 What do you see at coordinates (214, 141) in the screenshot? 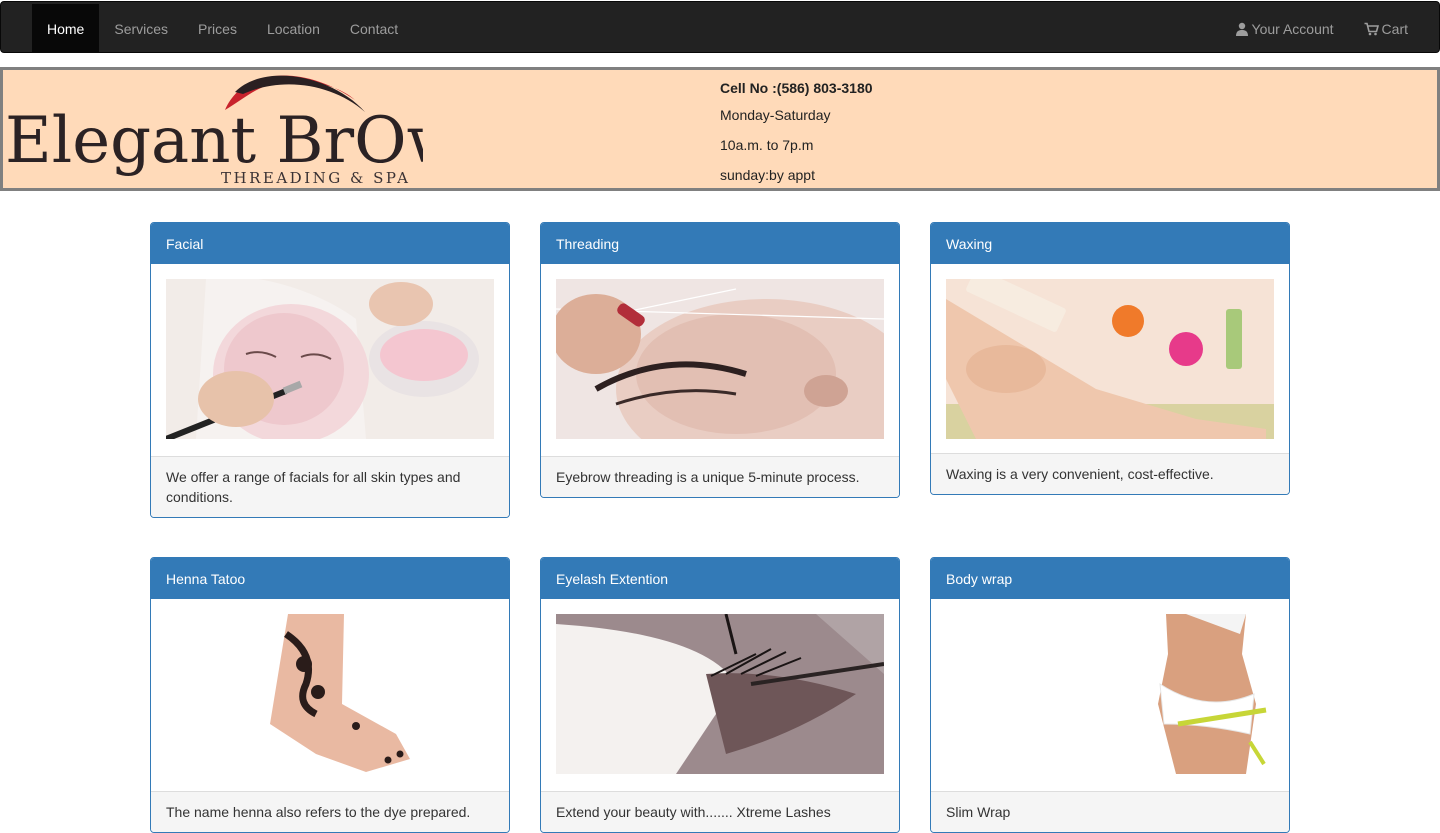
I see `logo-wordmark: Elegant BrOws` at bounding box center [214, 141].